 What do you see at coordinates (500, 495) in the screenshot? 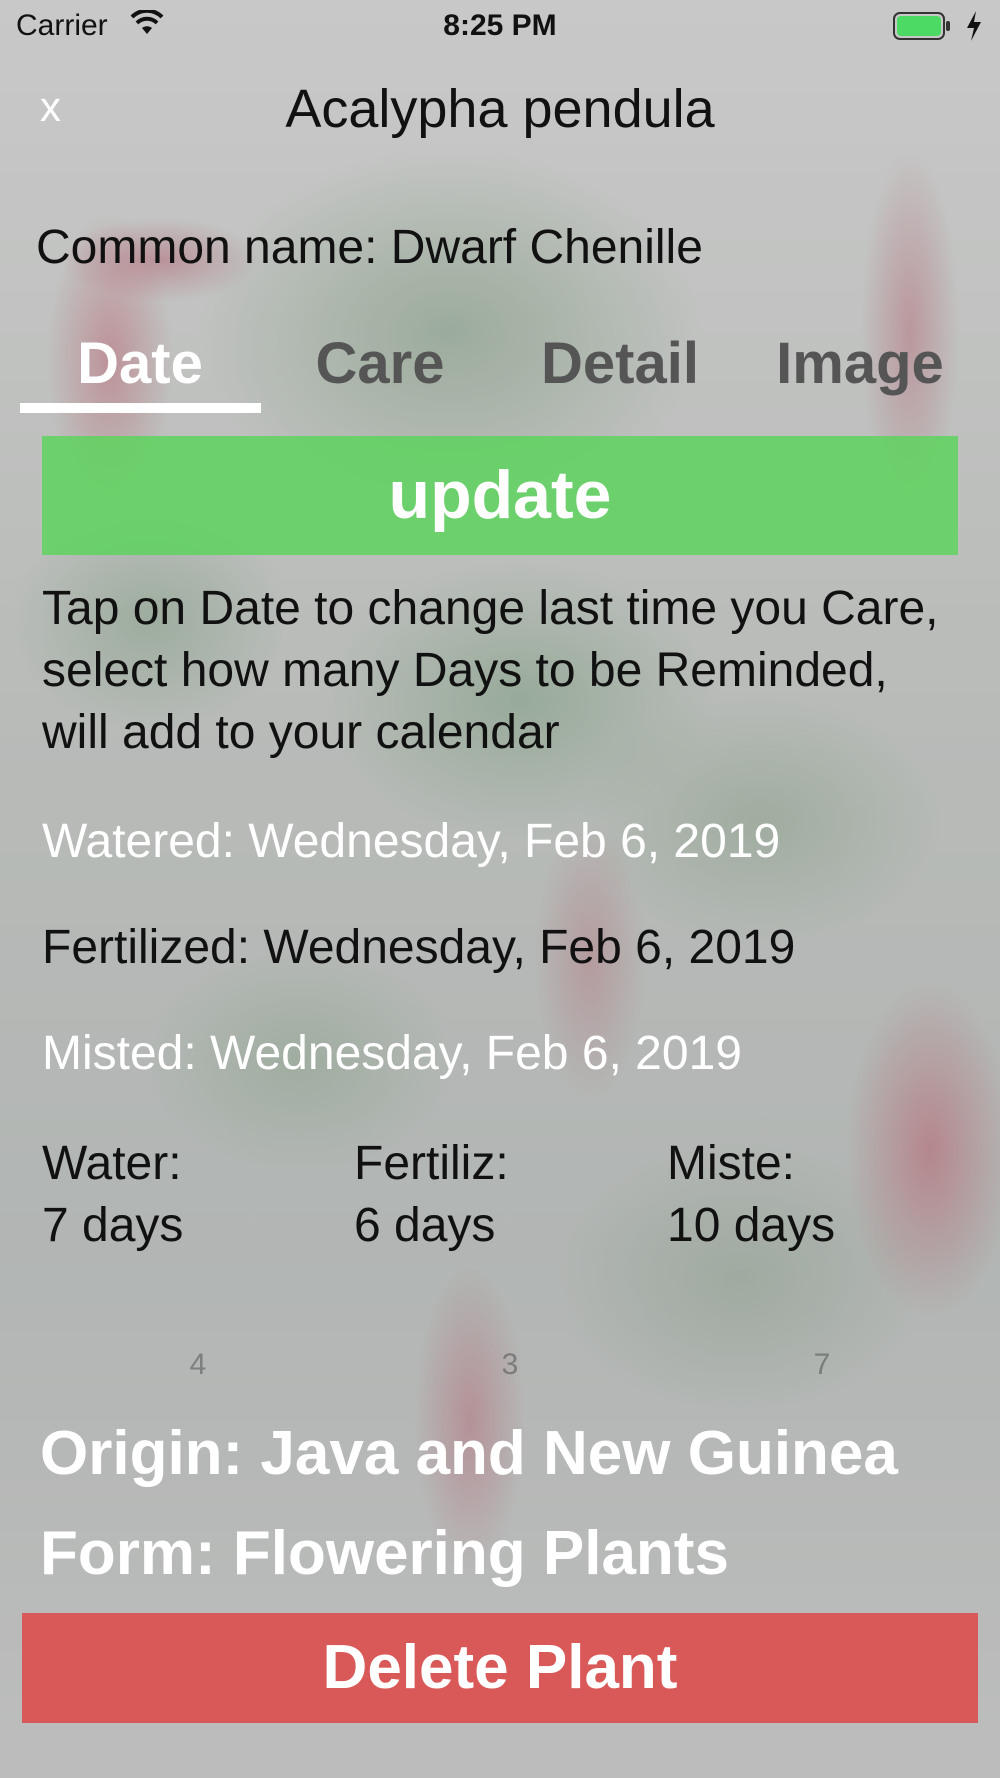
I see `update-button: update` at bounding box center [500, 495].